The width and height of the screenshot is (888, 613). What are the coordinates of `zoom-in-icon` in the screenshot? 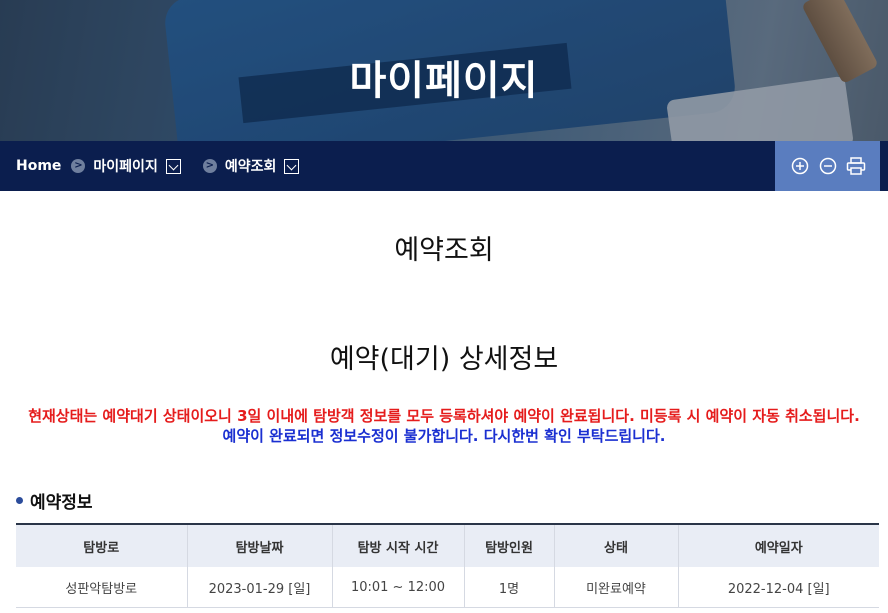 It's located at (800, 166).